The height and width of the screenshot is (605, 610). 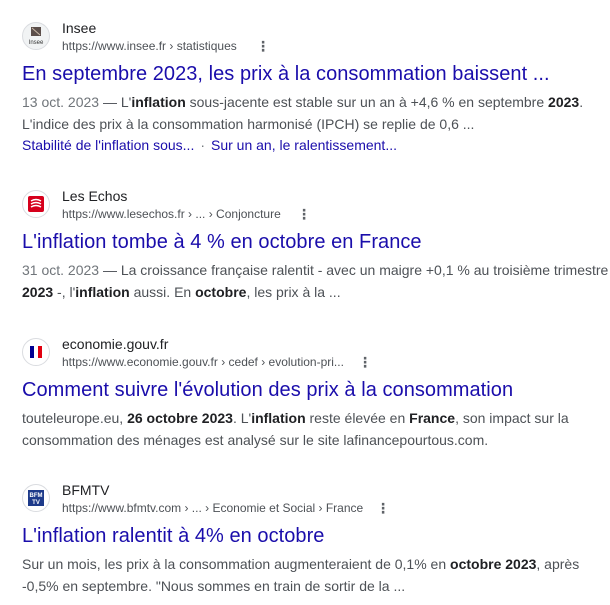 I want to click on site-name: Les Echos, so click(x=95, y=196).